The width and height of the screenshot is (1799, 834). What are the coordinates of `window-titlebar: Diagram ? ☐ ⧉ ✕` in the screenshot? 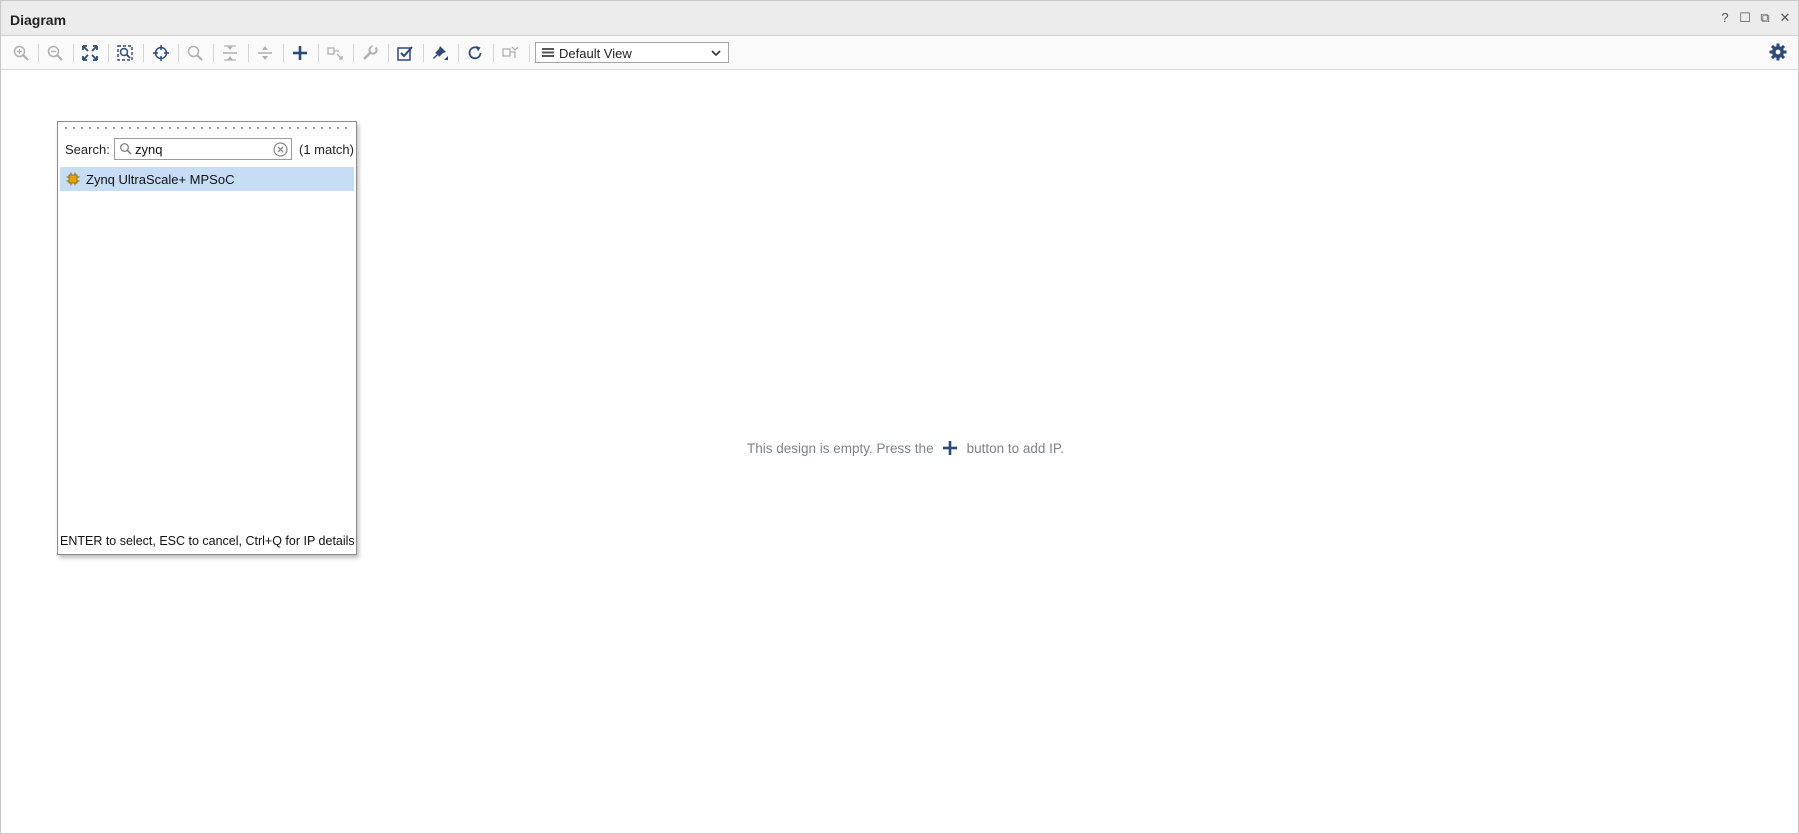 It's located at (899, 18).